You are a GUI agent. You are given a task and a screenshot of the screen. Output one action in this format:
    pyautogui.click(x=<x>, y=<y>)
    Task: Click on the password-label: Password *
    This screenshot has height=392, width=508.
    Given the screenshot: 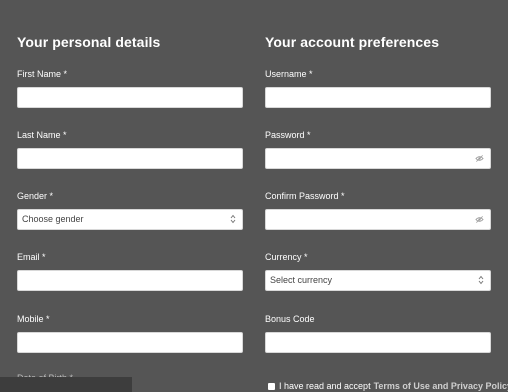 What is the action you would take?
    pyautogui.click(x=288, y=135)
    